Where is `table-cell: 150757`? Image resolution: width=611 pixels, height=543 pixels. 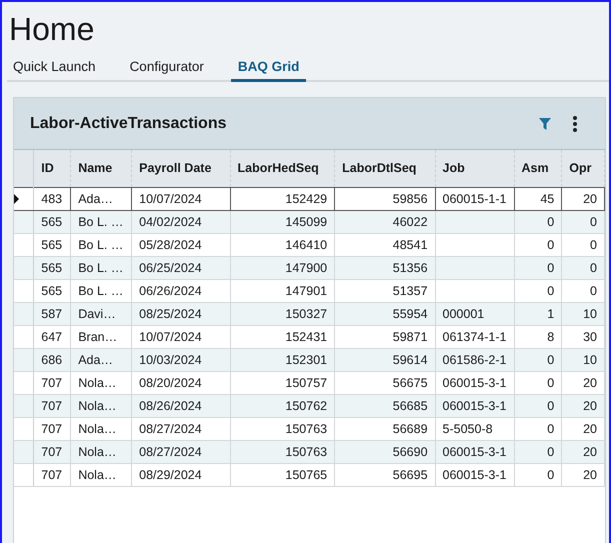
table-cell: 150757 is located at coordinates (282, 382).